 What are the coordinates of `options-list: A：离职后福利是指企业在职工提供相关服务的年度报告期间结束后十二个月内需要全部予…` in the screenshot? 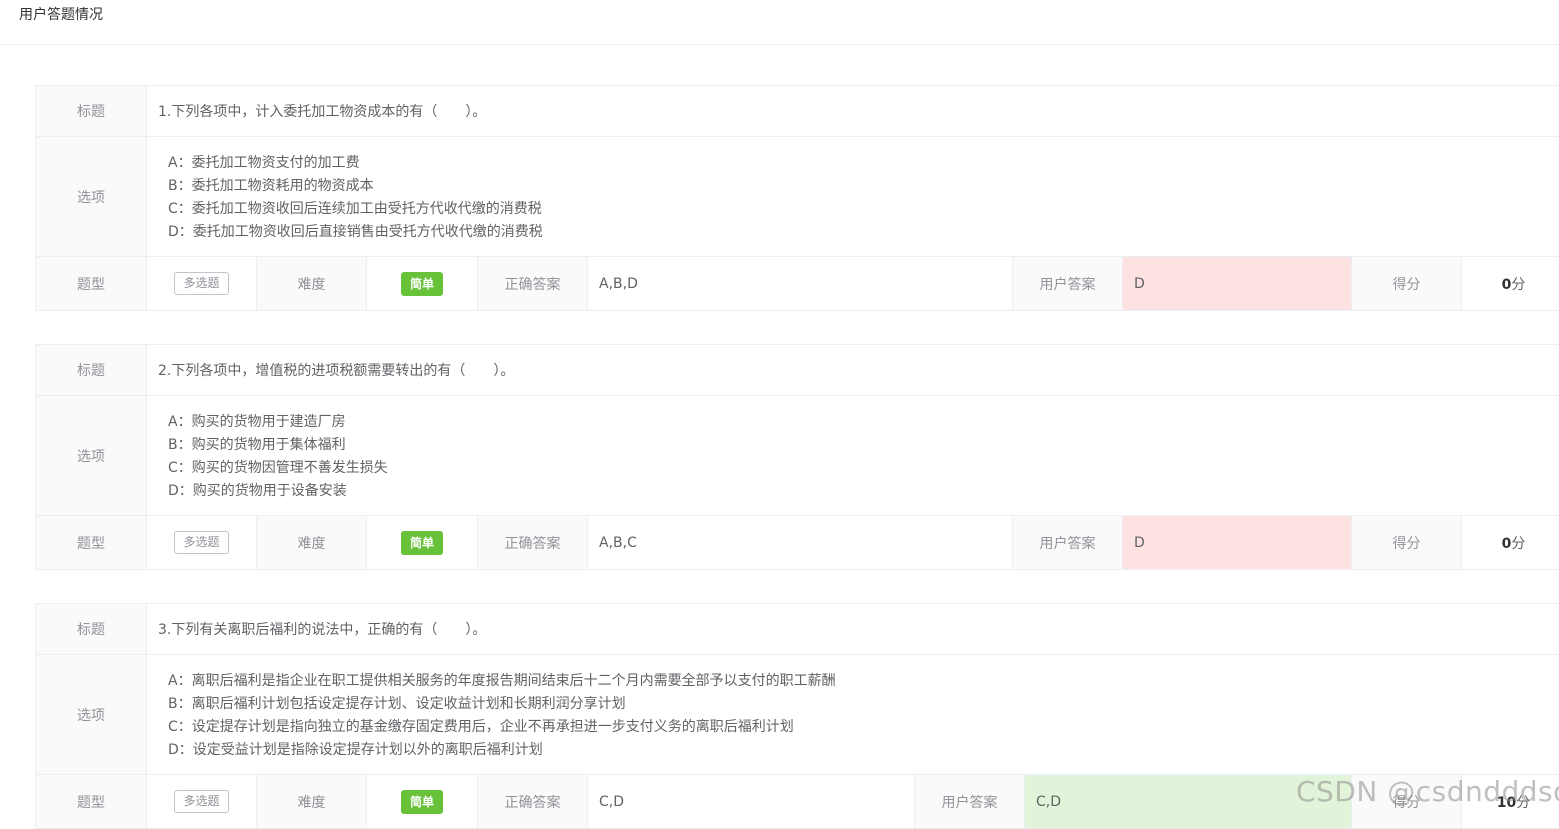 It's located at (853, 715).